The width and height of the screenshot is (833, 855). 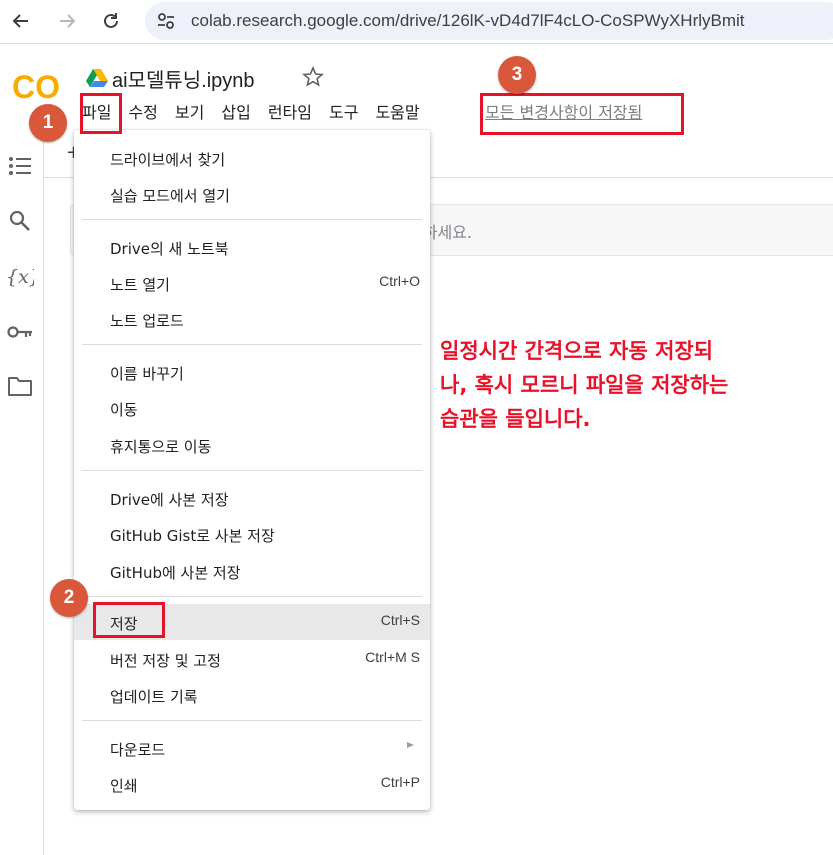 I want to click on menu-edit: 수정, so click(x=142, y=113).